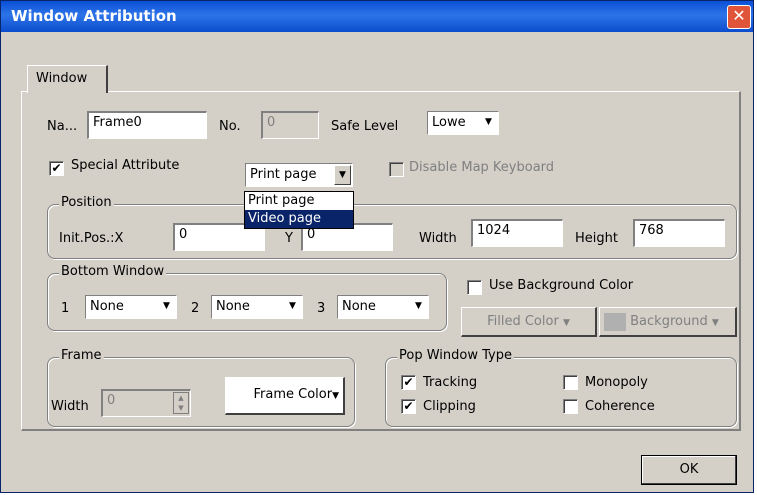  I want to click on tab-window: Window, so click(67, 79).